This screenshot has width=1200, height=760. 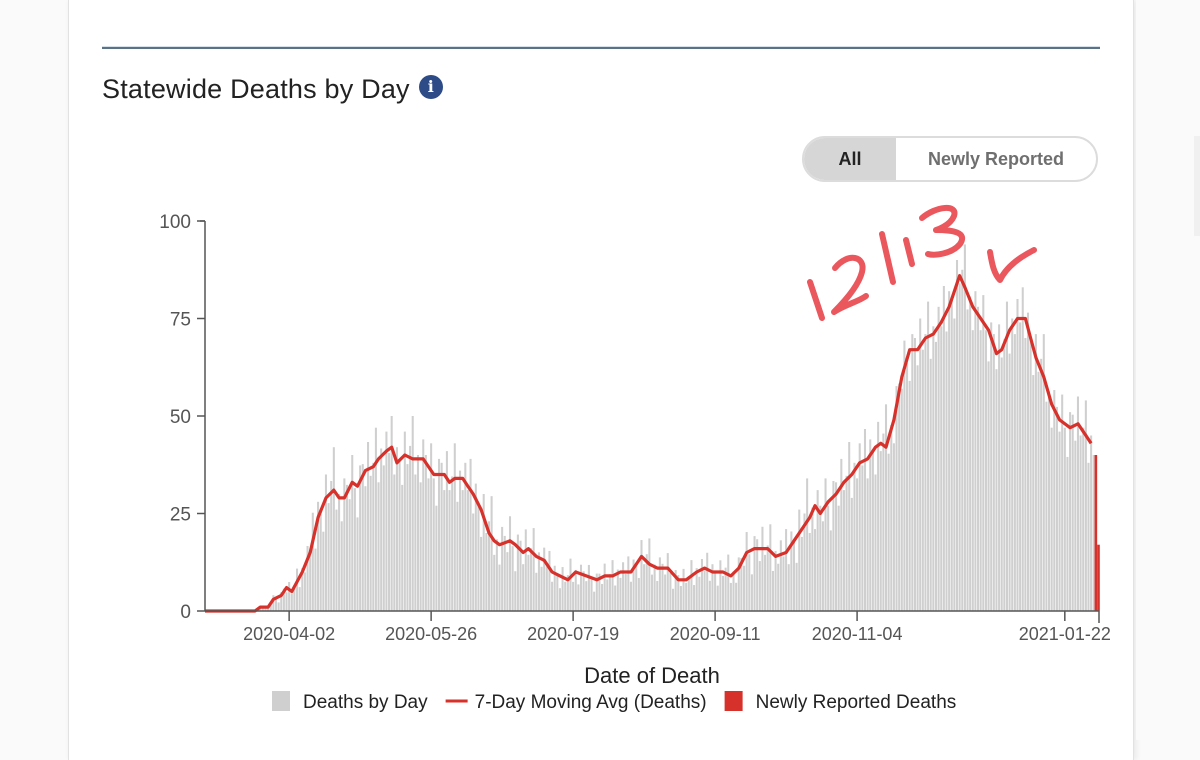 I want to click on x-tick-label: 2020-04-02, so click(x=289, y=634).